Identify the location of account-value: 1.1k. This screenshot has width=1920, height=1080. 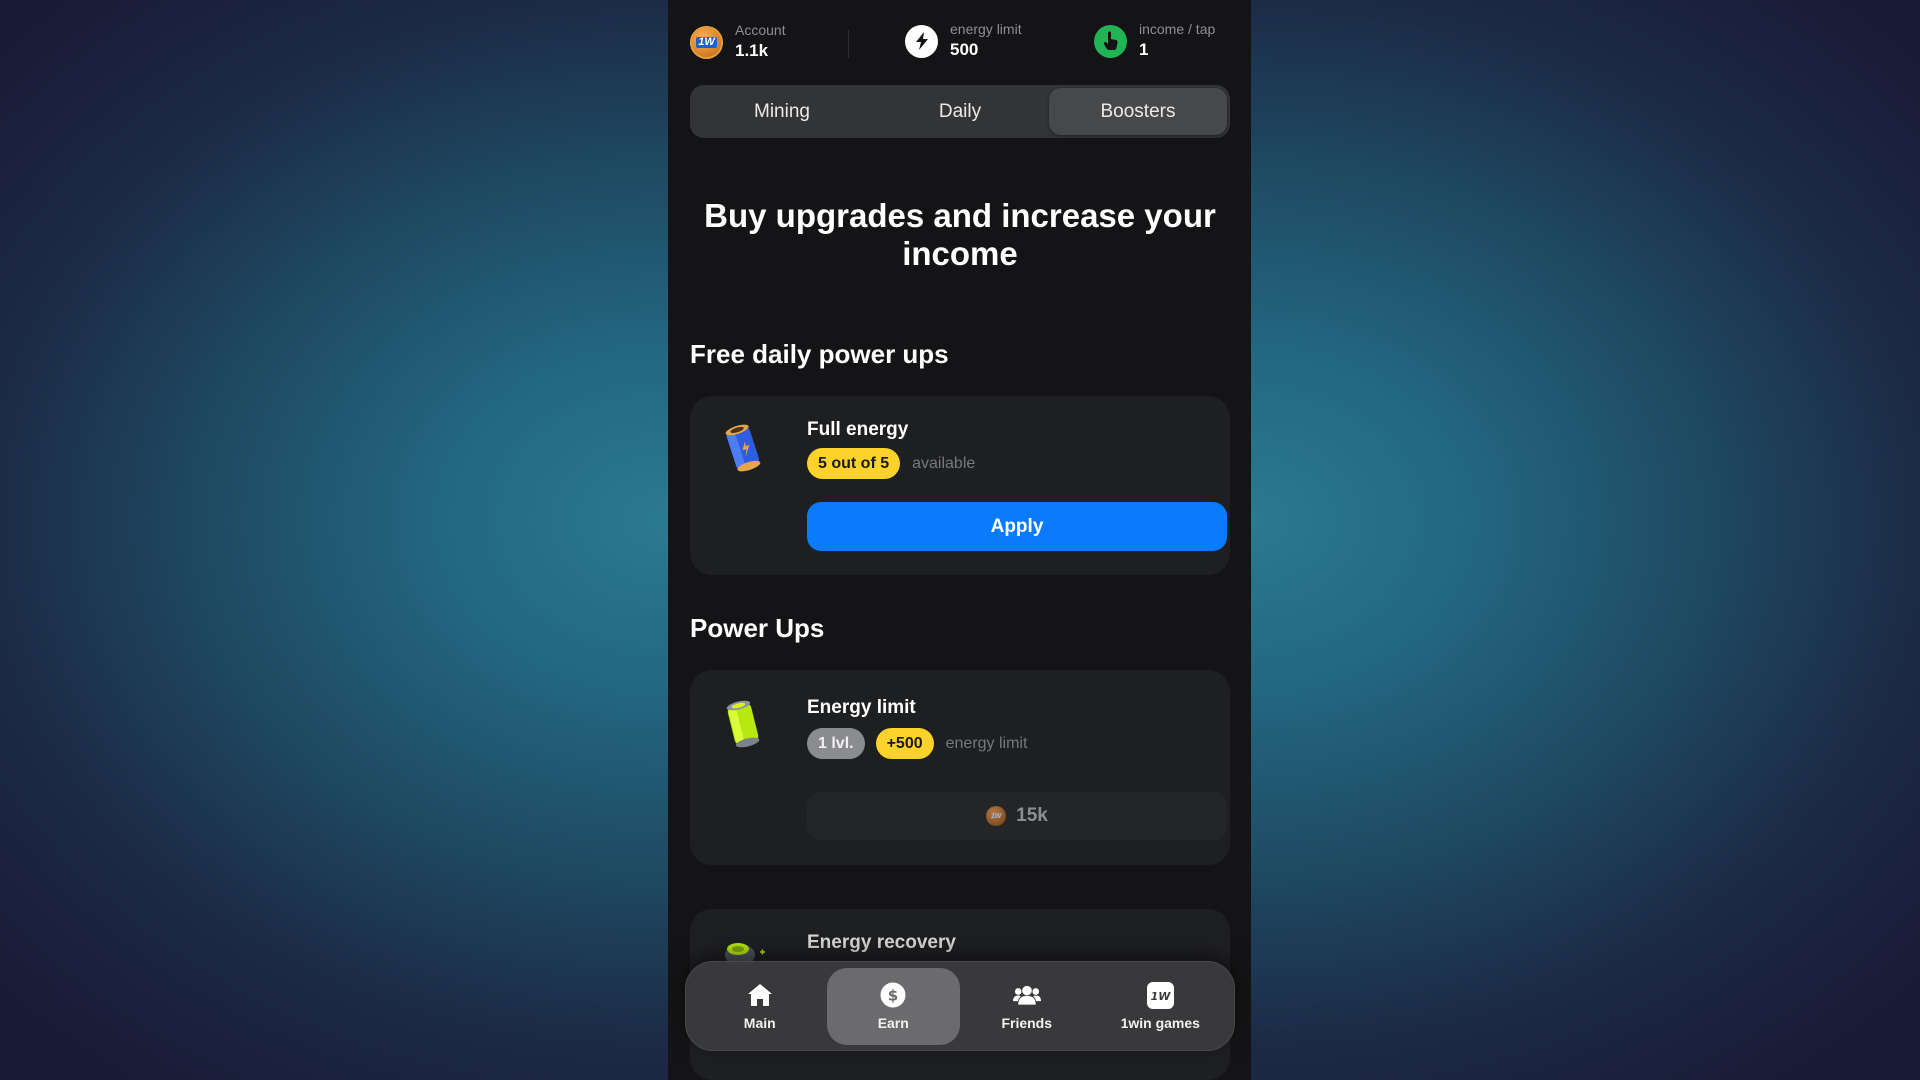
(752, 50).